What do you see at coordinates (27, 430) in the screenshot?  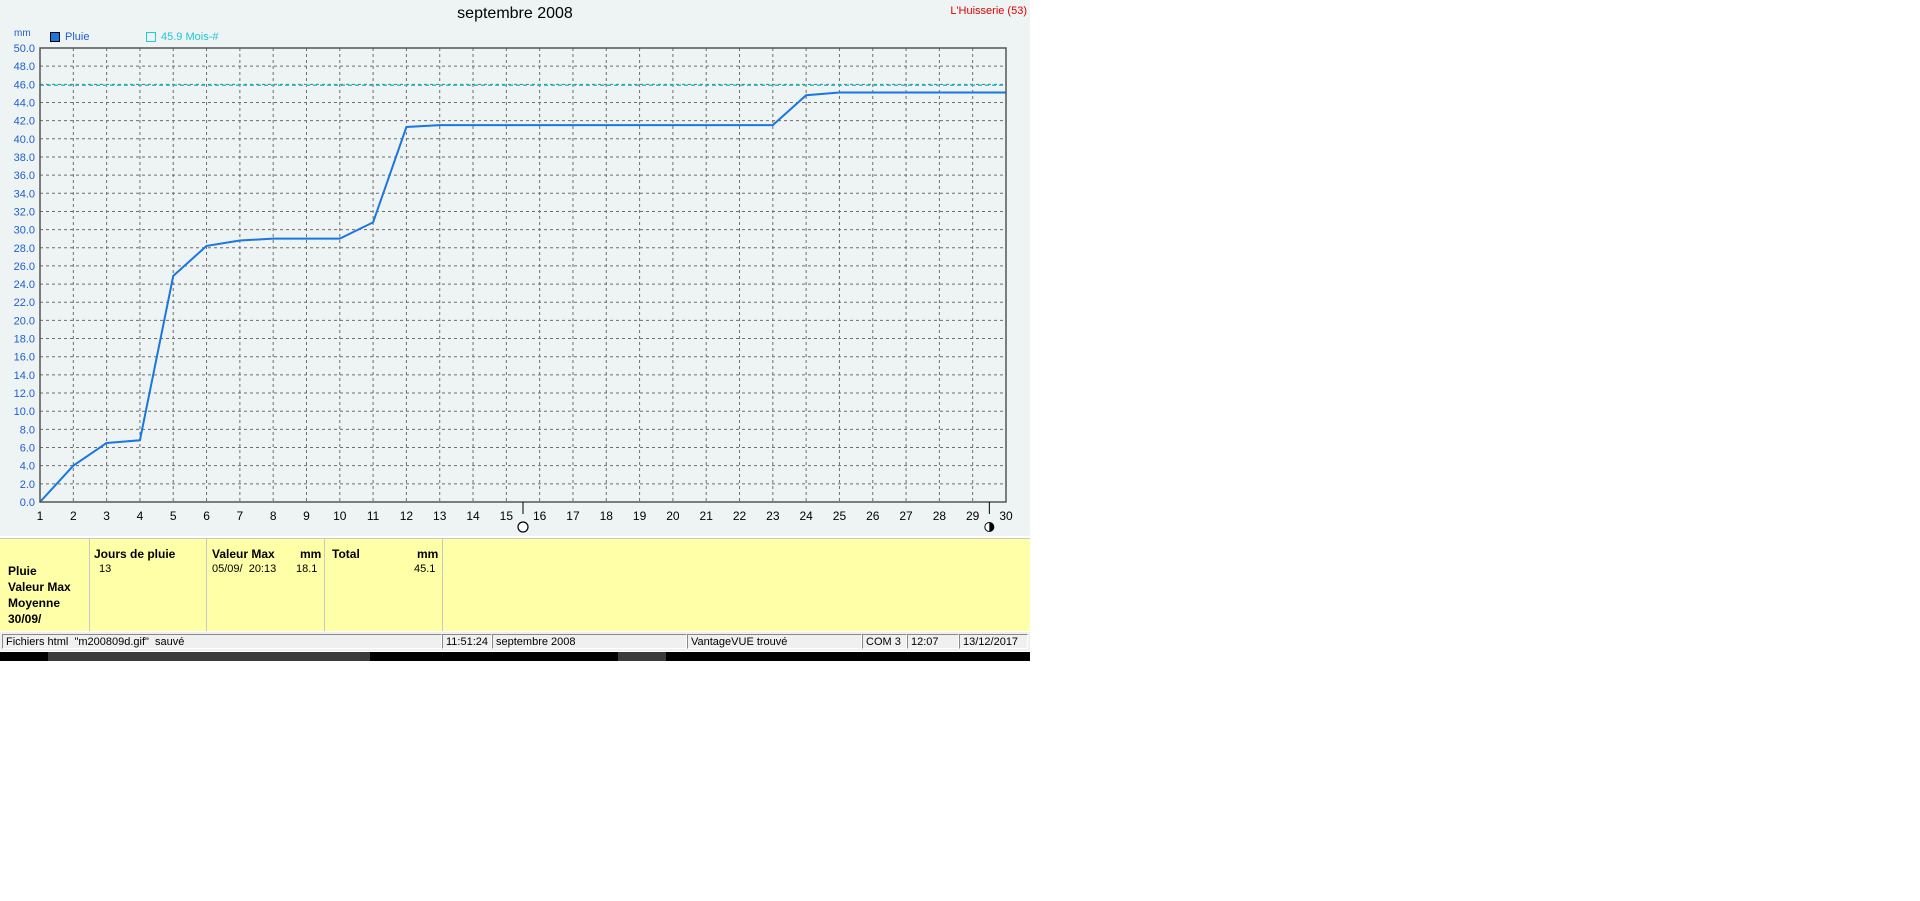 I see `y-tick-label: 8.0` at bounding box center [27, 430].